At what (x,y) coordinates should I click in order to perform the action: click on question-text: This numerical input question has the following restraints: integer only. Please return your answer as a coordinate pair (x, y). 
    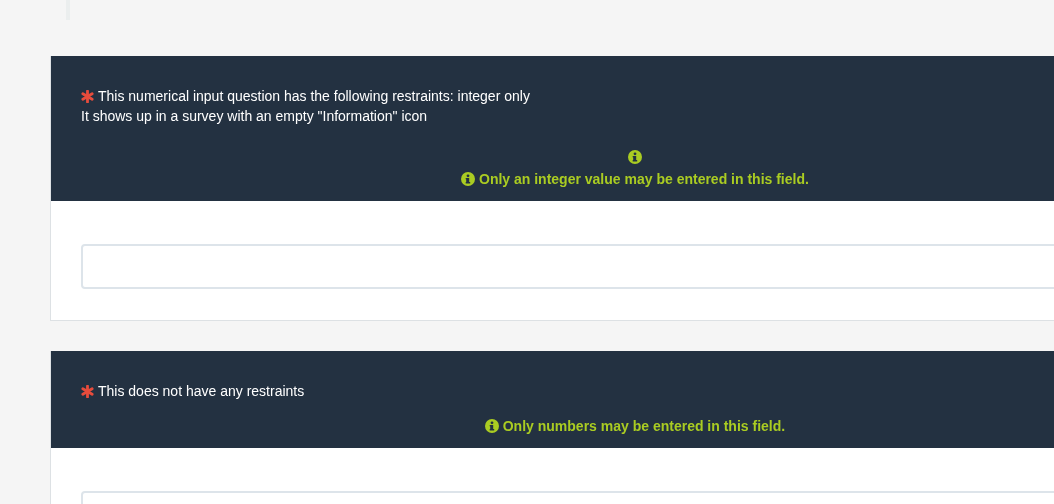
    Looking at the image, I should click on (314, 96).